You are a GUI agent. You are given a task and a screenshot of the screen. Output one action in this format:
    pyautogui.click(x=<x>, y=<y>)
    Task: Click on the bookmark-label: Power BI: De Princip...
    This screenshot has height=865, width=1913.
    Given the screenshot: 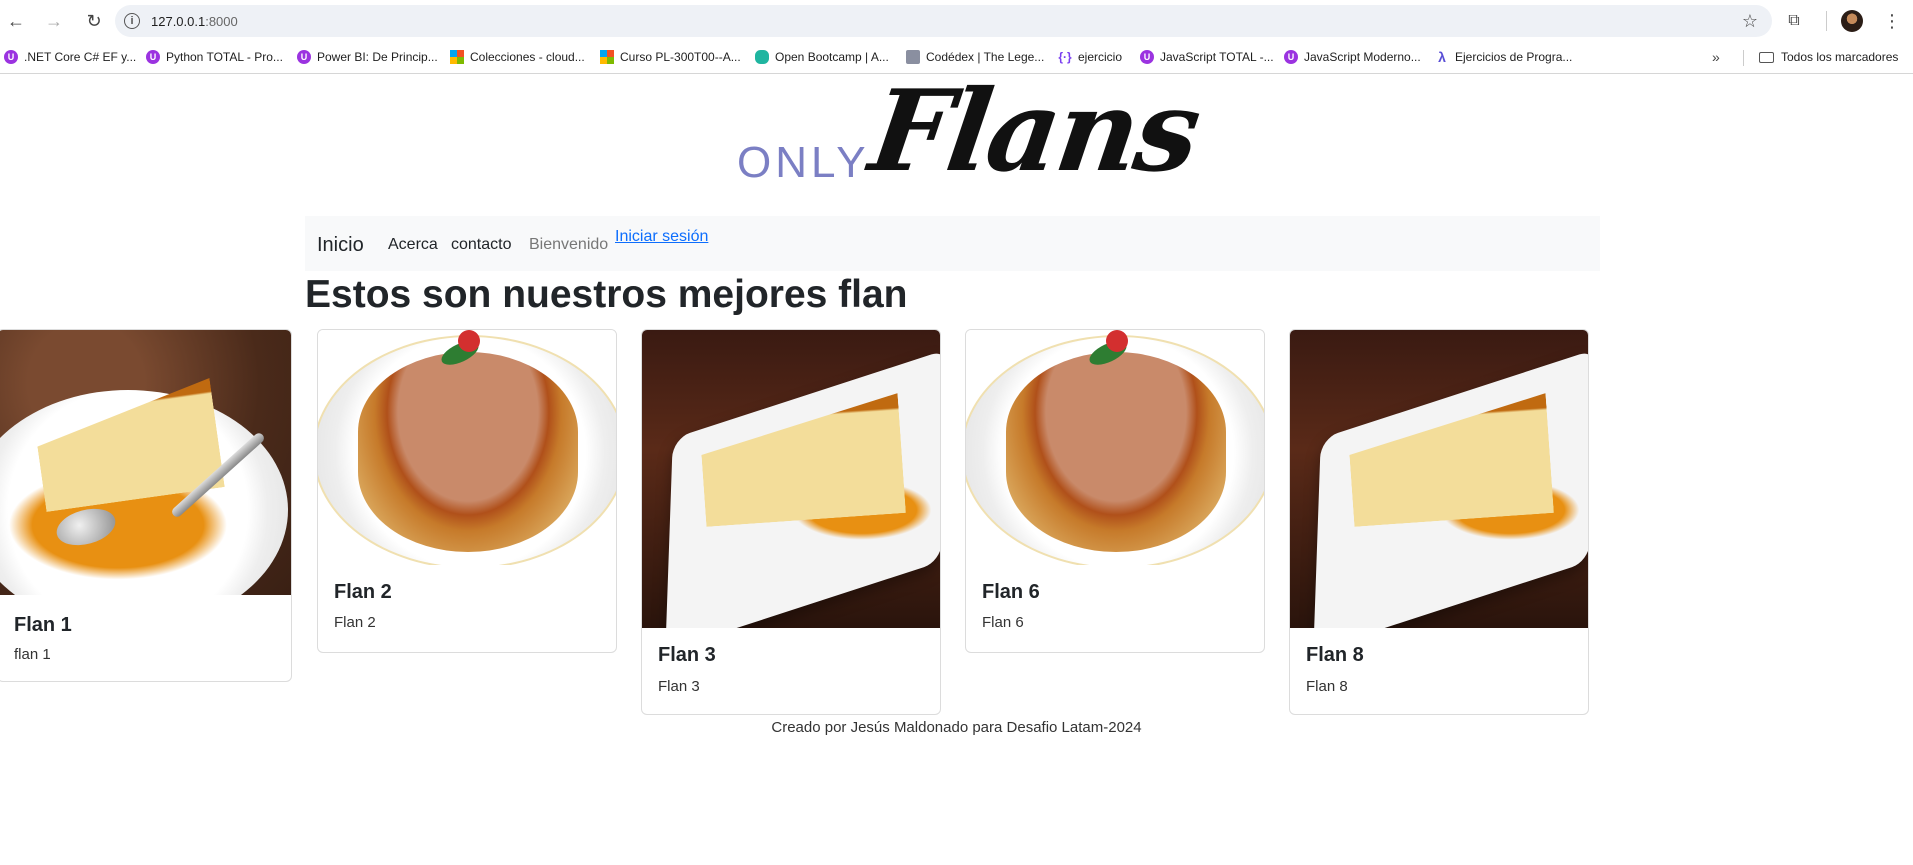 What is the action you would take?
    pyautogui.click(x=377, y=57)
    